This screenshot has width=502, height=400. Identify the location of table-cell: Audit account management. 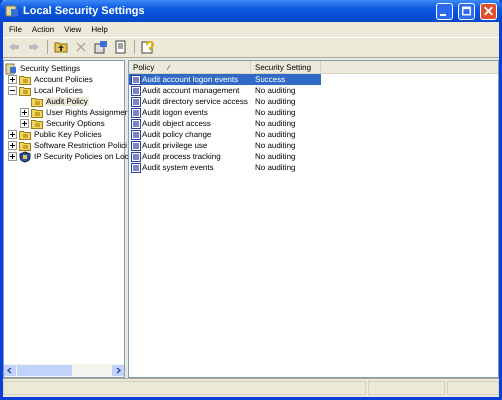
(191, 90).